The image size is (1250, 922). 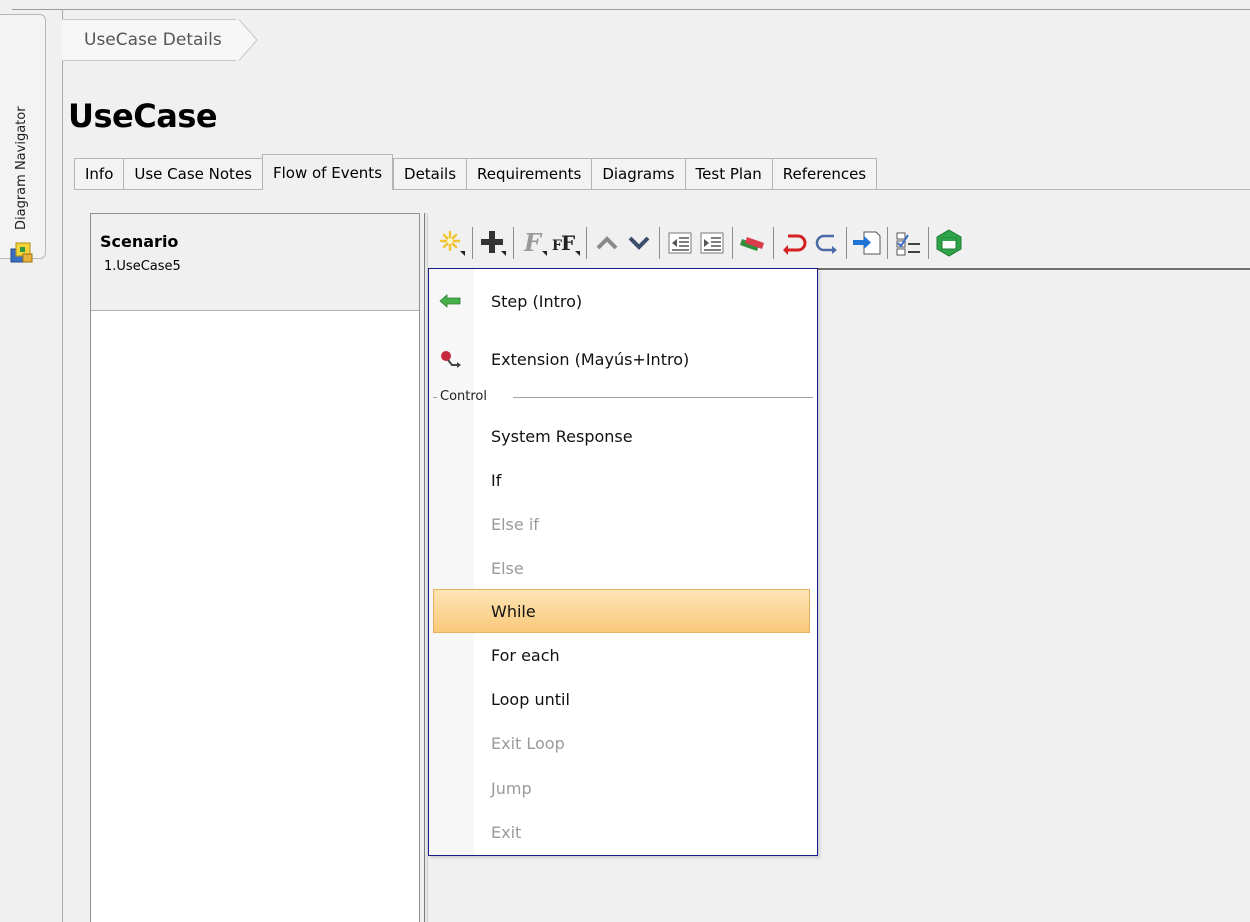 I want to click on menu-item-for-each: For each, so click(x=623, y=655).